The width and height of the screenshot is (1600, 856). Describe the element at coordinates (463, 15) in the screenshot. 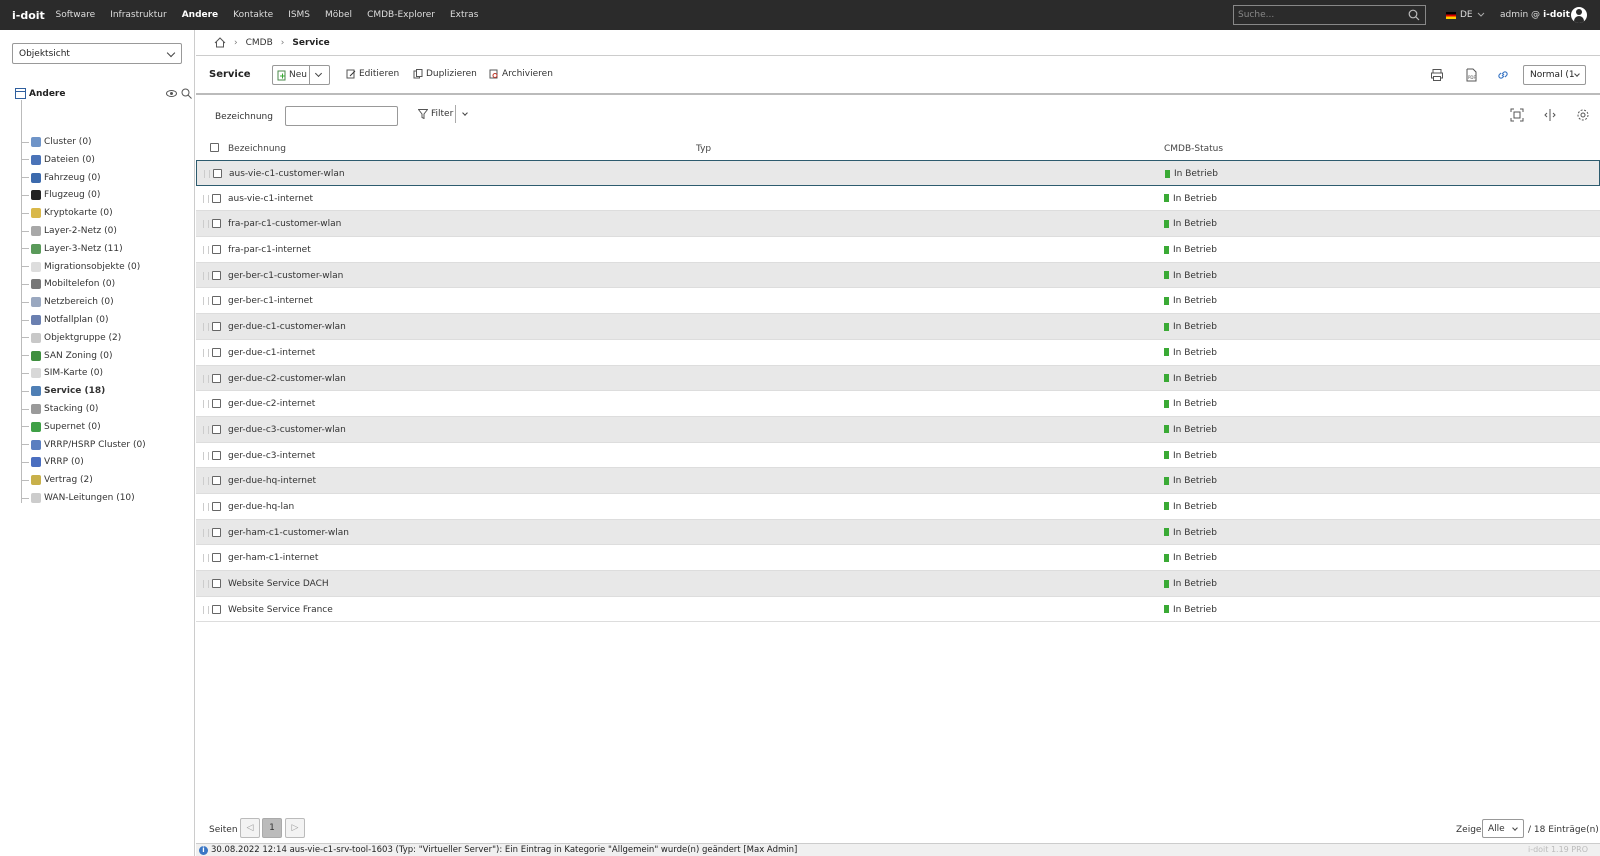

I see `nav-item-extras: Extras` at that location.